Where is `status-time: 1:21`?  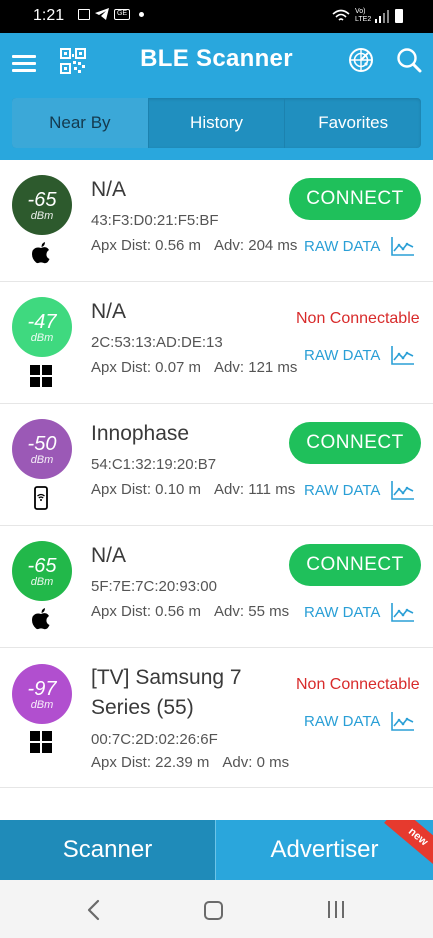
status-time: 1:21 is located at coordinates (49, 15).